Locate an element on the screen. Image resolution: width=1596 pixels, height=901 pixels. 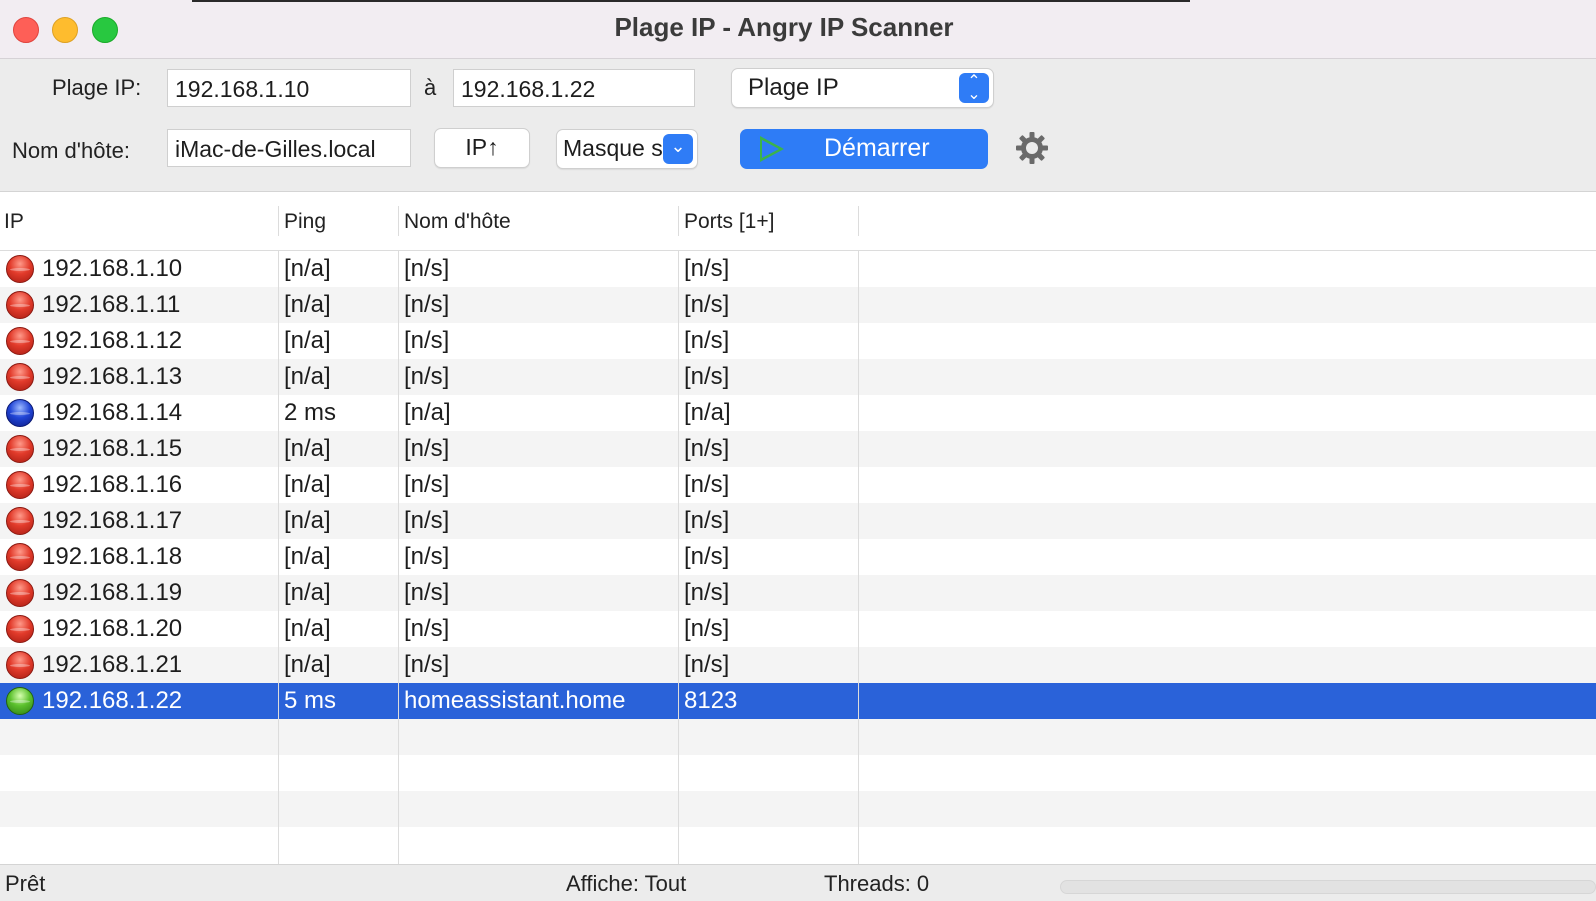
table-row: 192.168.1.14 2 ms [n/a] [n/a] is located at coordinates (798, 413).